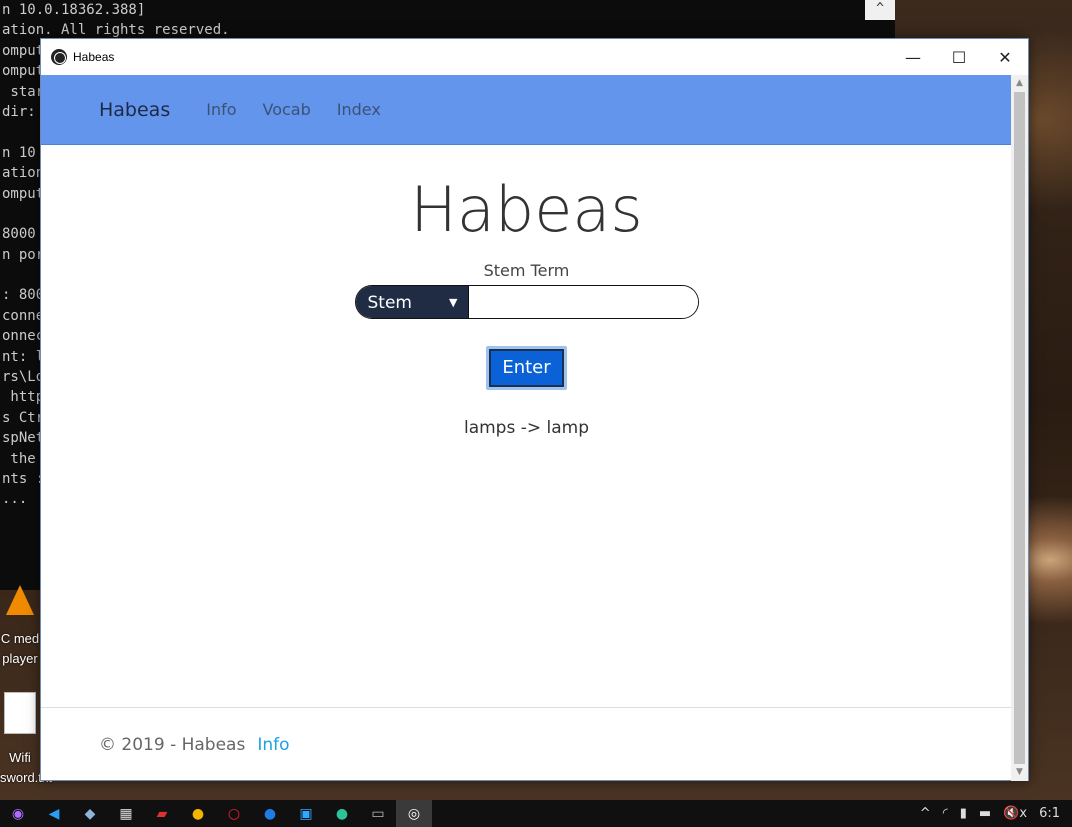  What do you see at coordinates (1015, 813) in the screenshot?
I see `speaker-muted-icon: 🔇x` at bounding box center [1015, 813].